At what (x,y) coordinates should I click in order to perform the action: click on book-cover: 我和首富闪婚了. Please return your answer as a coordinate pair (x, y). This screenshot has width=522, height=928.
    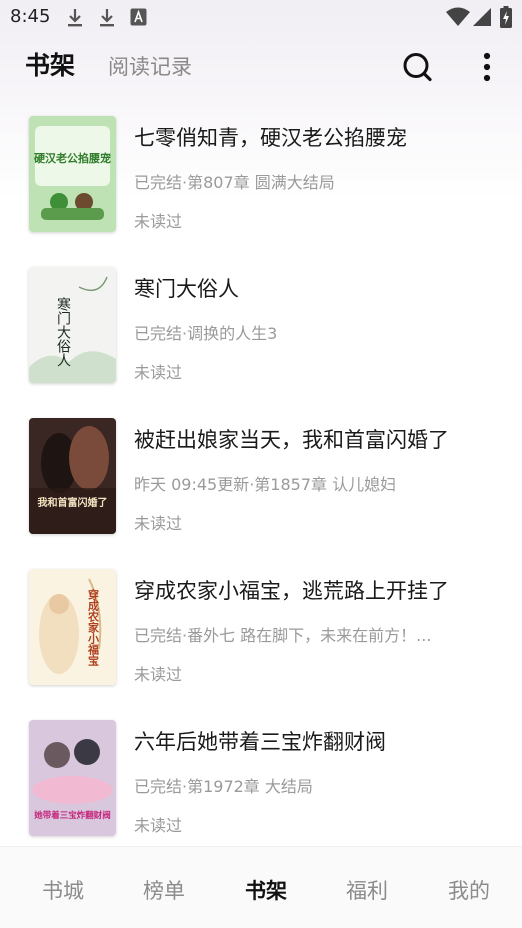
    Looking at the image, I should click on (72, 476).